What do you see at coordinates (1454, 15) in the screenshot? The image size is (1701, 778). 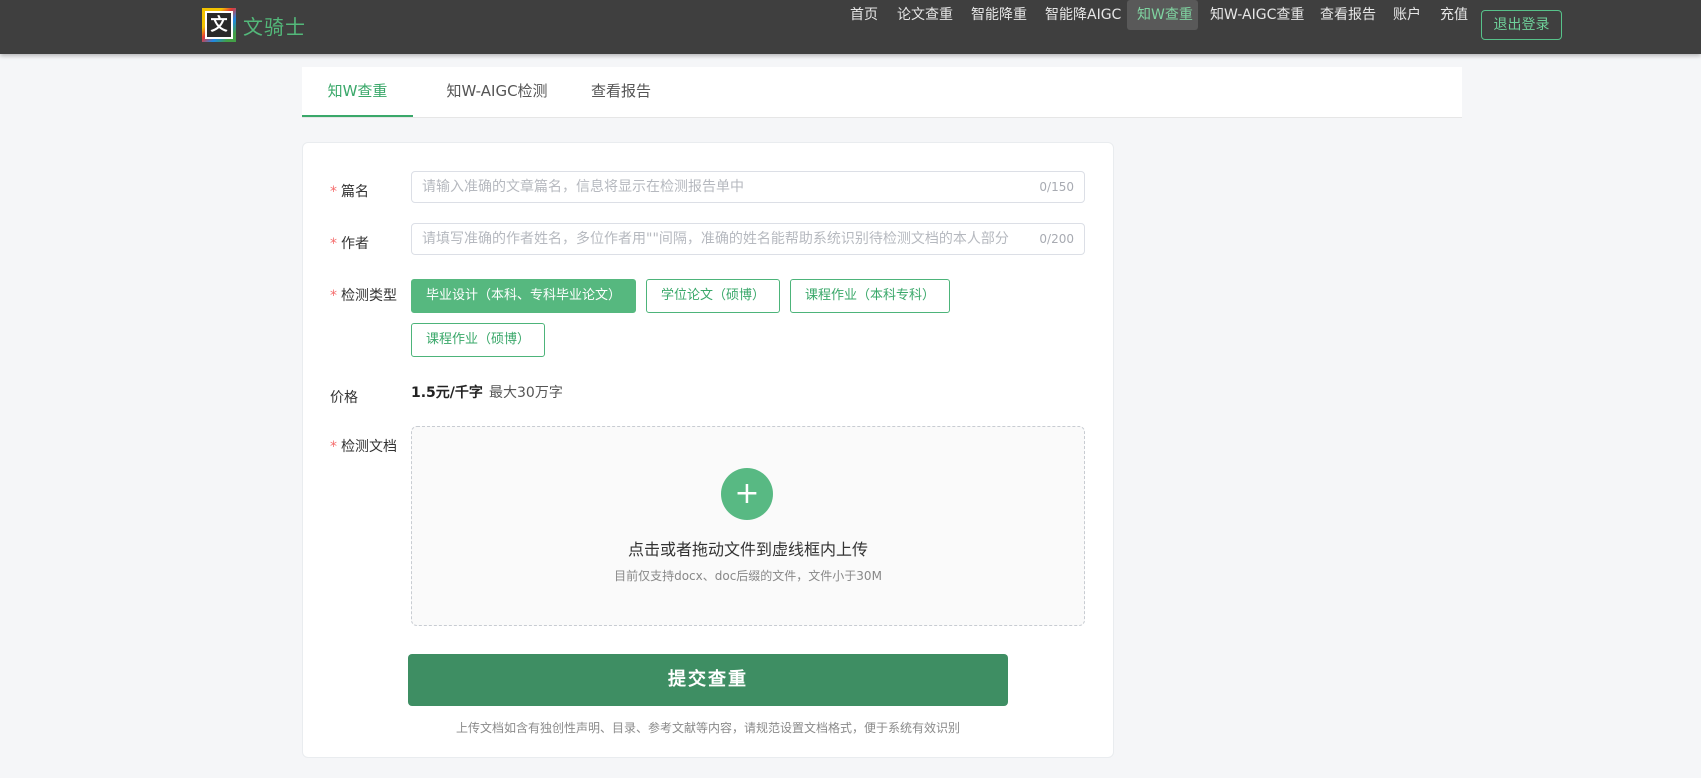 I see `nav-item-recharge: 充值` at bounding box center [1454, 15].